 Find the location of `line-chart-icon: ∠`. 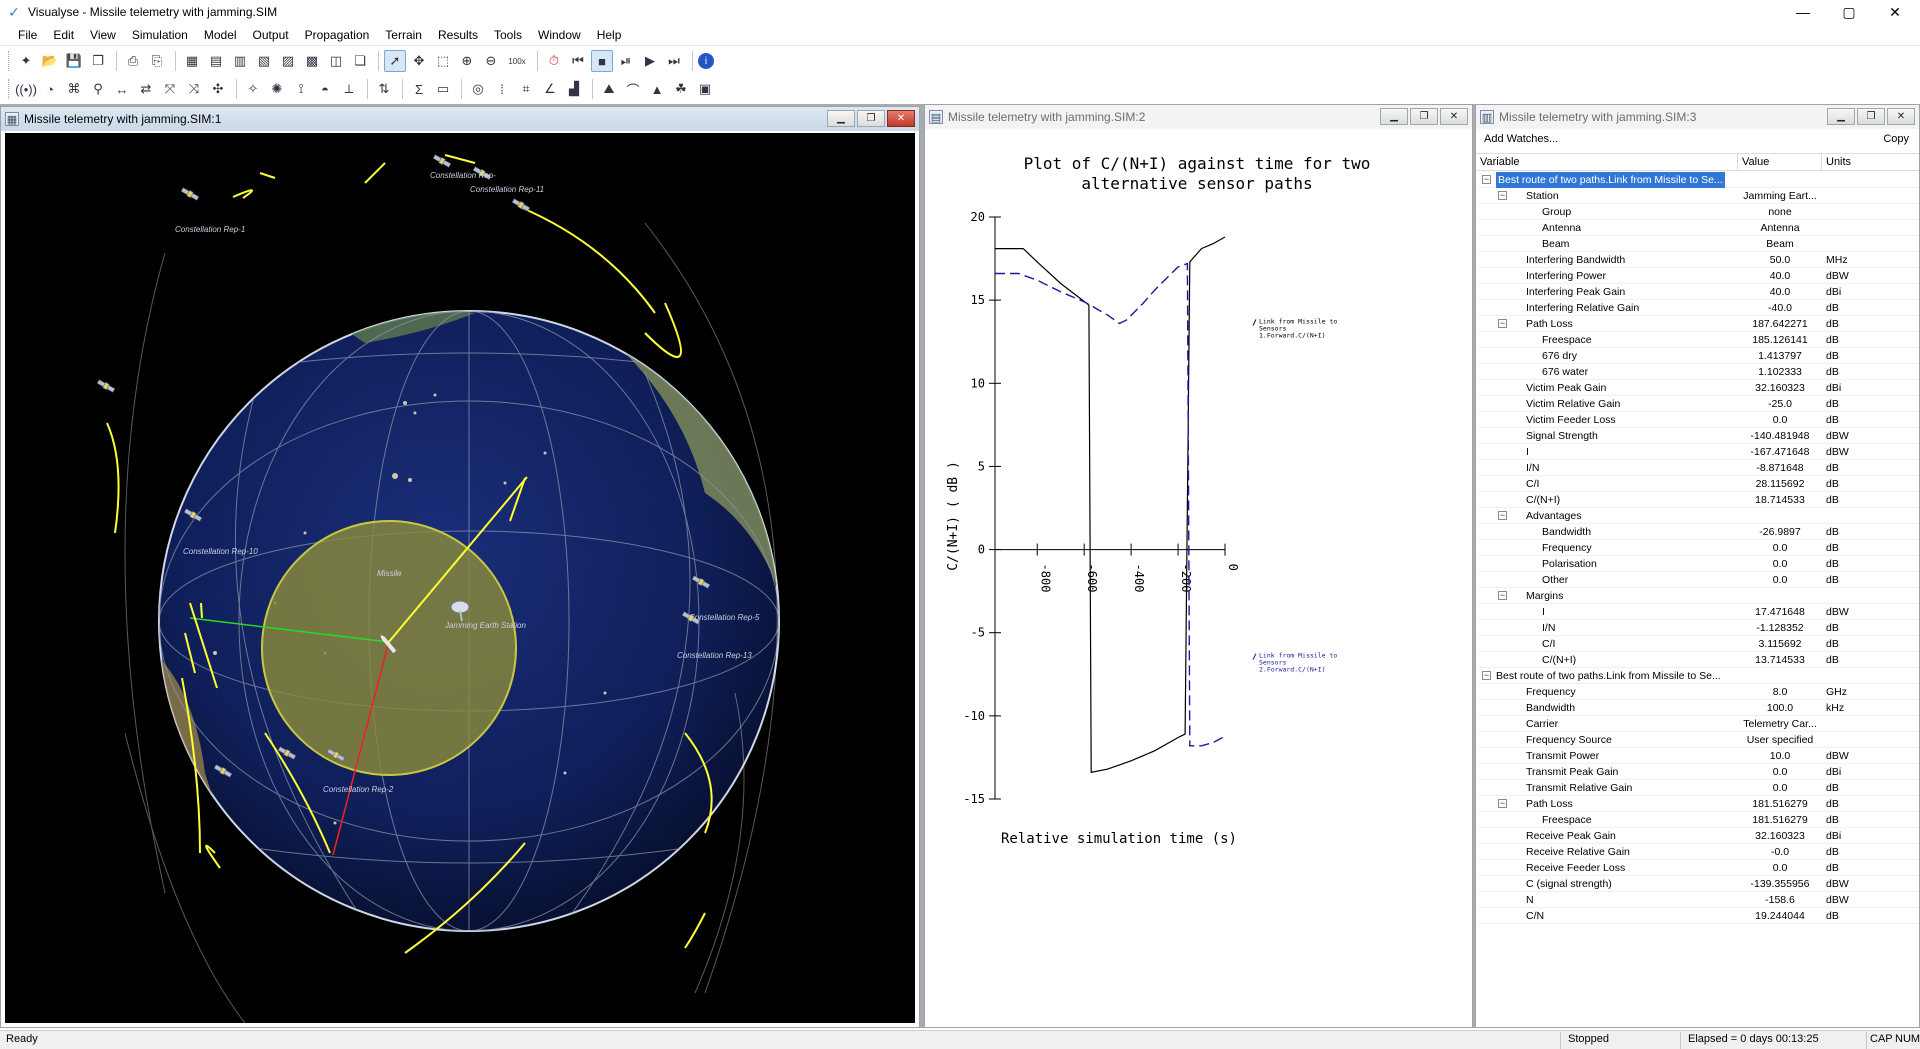

line-chart-icon: ∠ is located at coordinates (550, 89).